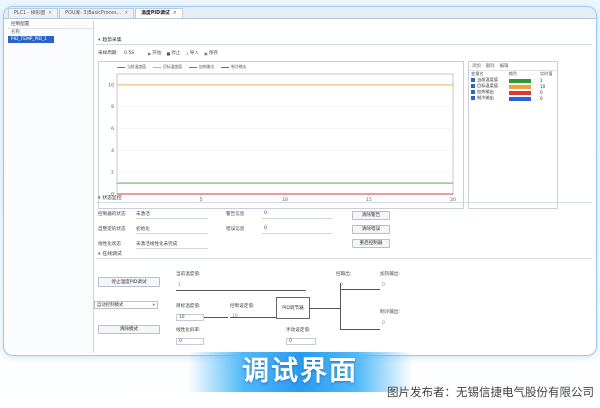  I want to click on stop-pid-debug-button: 停止温度PID调试, so click(129, 282).